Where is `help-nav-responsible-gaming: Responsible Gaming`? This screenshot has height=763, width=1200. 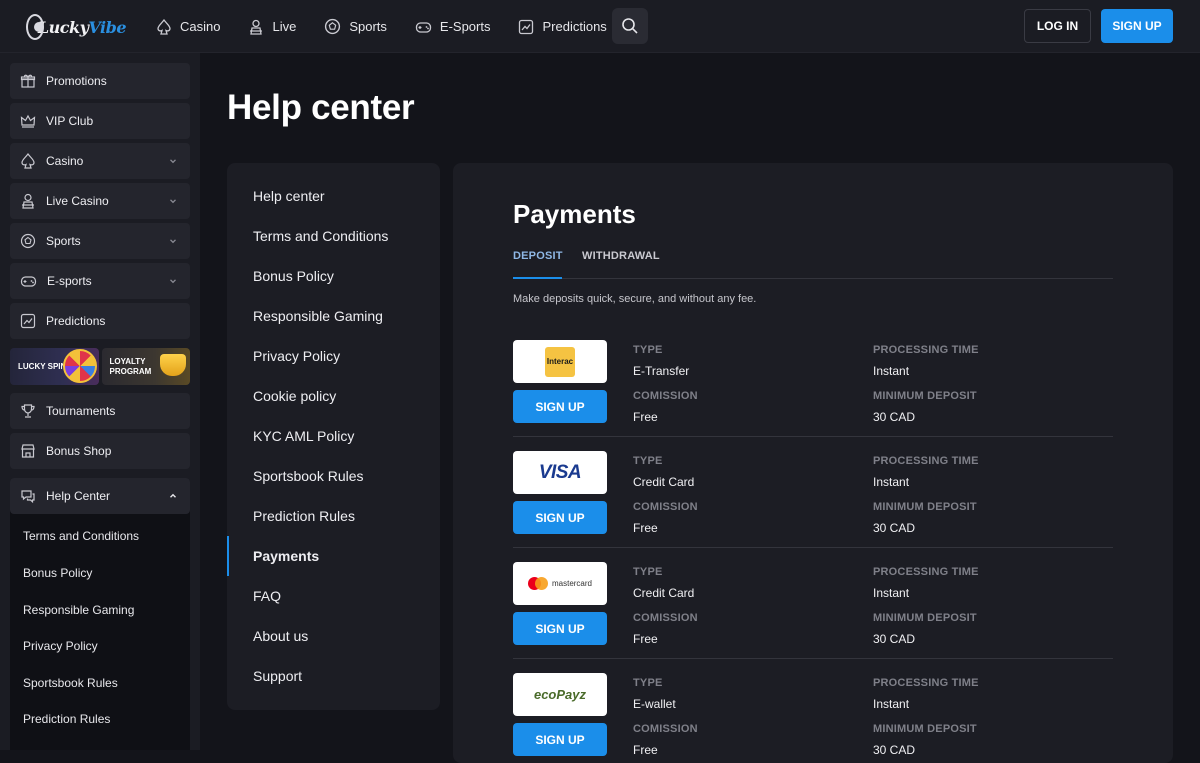 help-nav-responsible-gaming: Responsible Gaming is located at coordinates (318, 316).